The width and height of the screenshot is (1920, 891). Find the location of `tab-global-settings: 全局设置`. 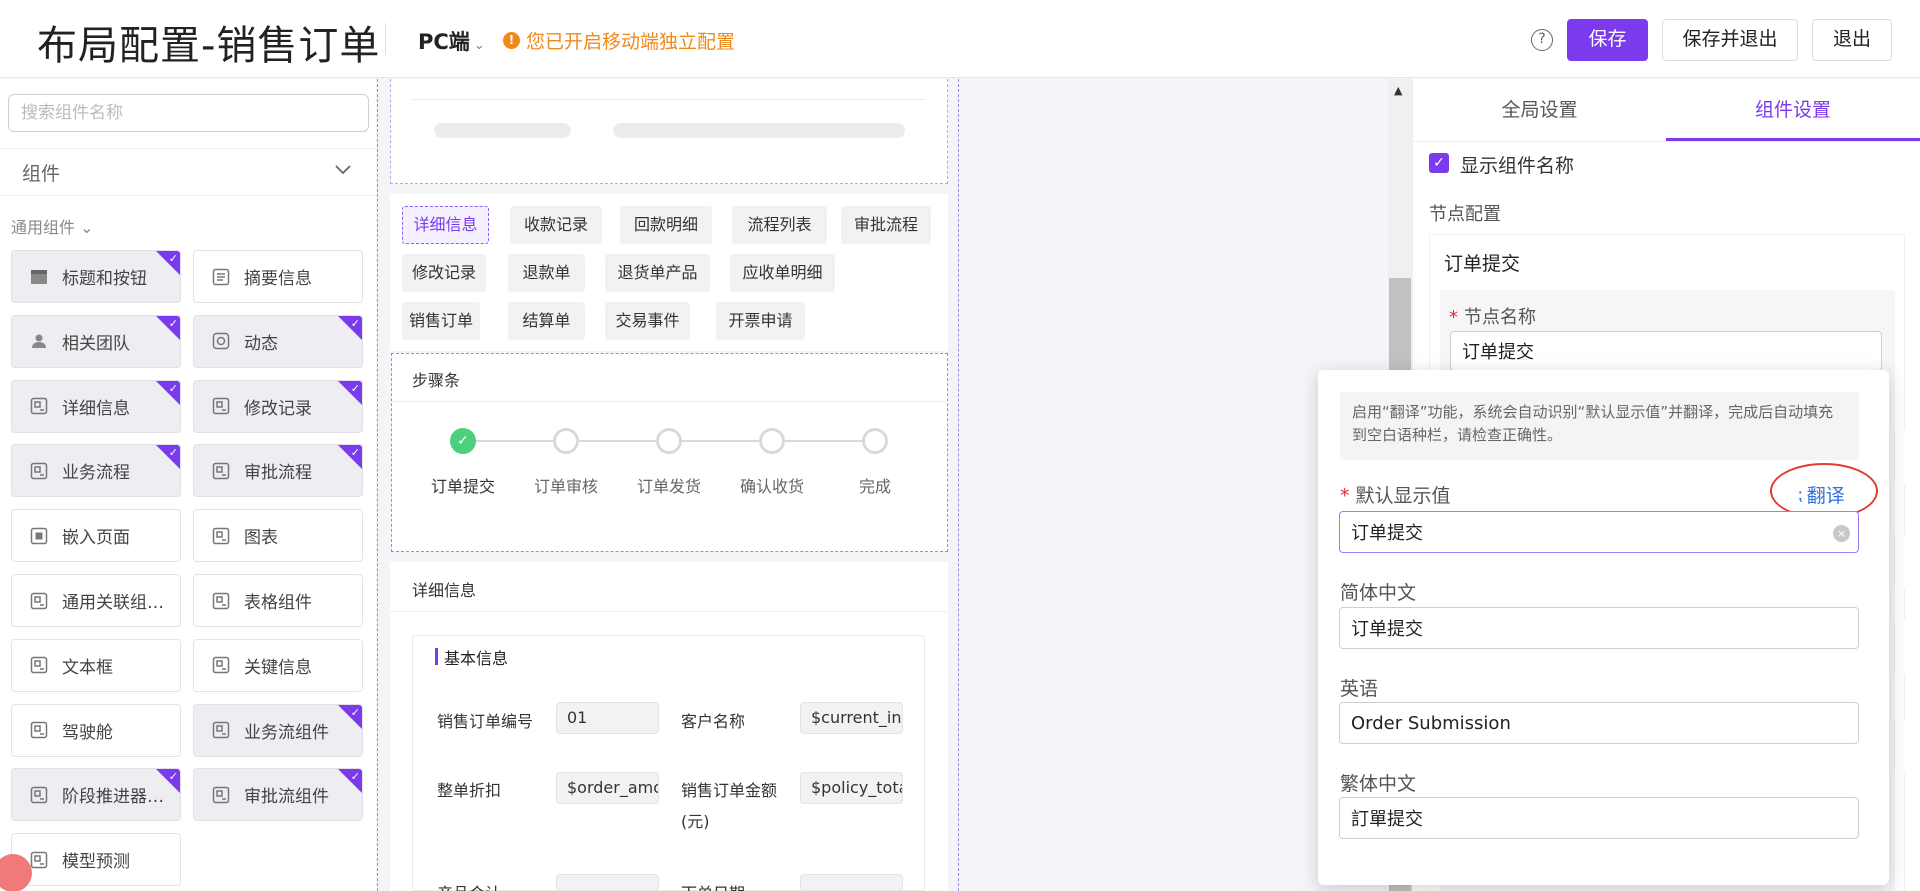

tab-global-settings: 全局设置 is located at coordinates (1539, 110).